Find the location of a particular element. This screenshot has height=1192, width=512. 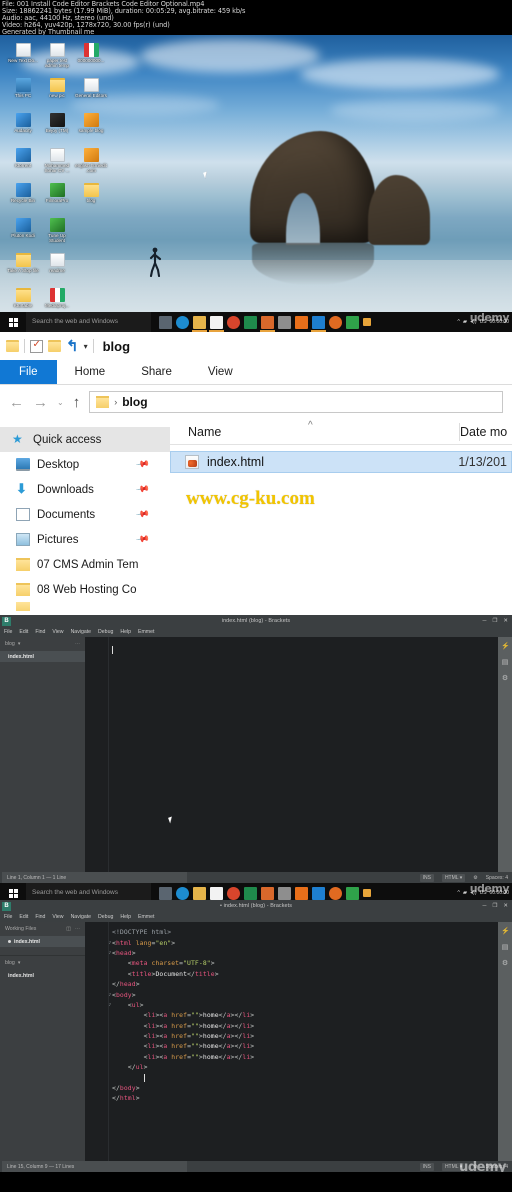

menu-emmet: Emmet is located at coordinates (146, 632).